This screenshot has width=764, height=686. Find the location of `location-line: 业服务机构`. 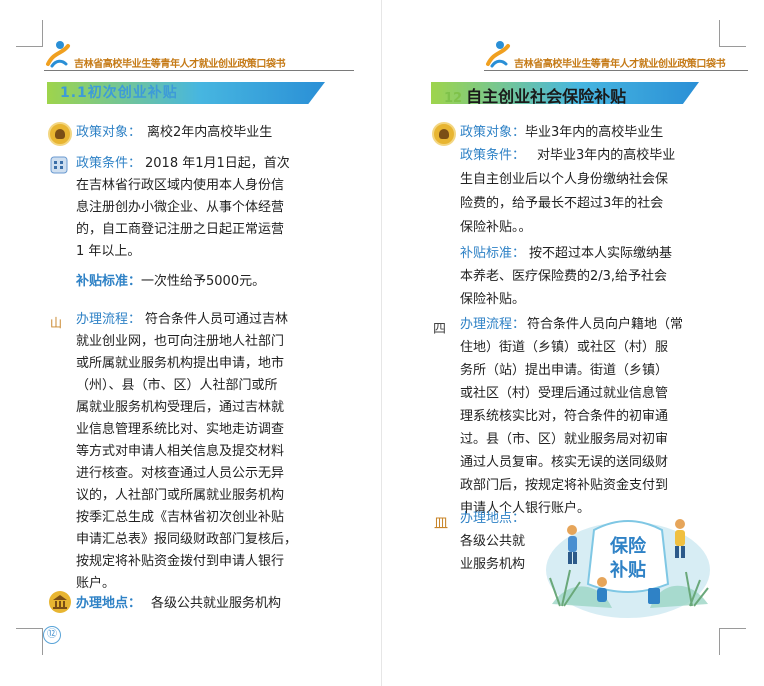

location-line: 业服务机构 is located at coordinates (493, 564).